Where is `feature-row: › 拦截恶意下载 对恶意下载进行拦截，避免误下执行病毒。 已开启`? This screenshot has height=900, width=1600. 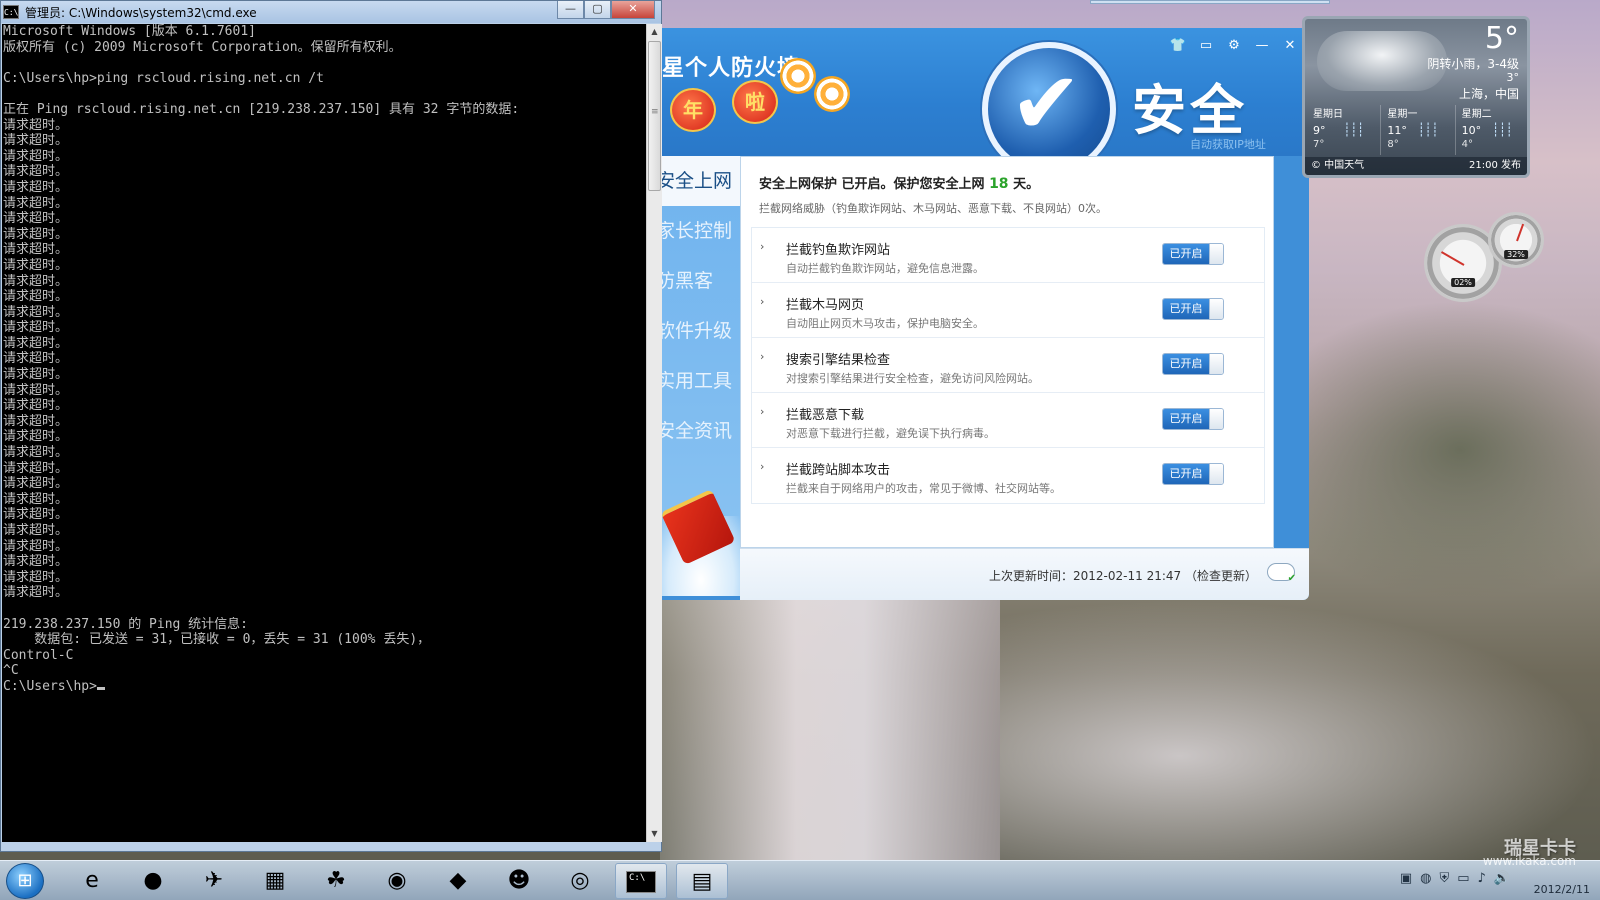 feature-row: › 拦截恶意下载 对恶意下载进行拦截，避免误下执行病毒。 已开启 is located at coordinates (1008, 420).